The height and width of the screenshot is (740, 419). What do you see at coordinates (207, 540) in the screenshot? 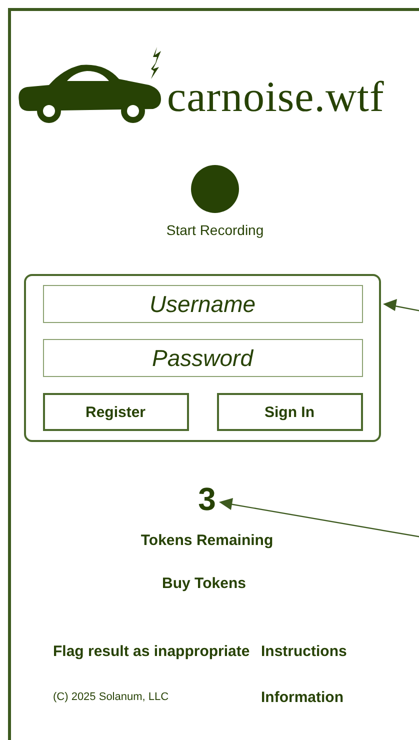
I see `tokens-label: Tokens Remaining` at bounding box center [207, 540].